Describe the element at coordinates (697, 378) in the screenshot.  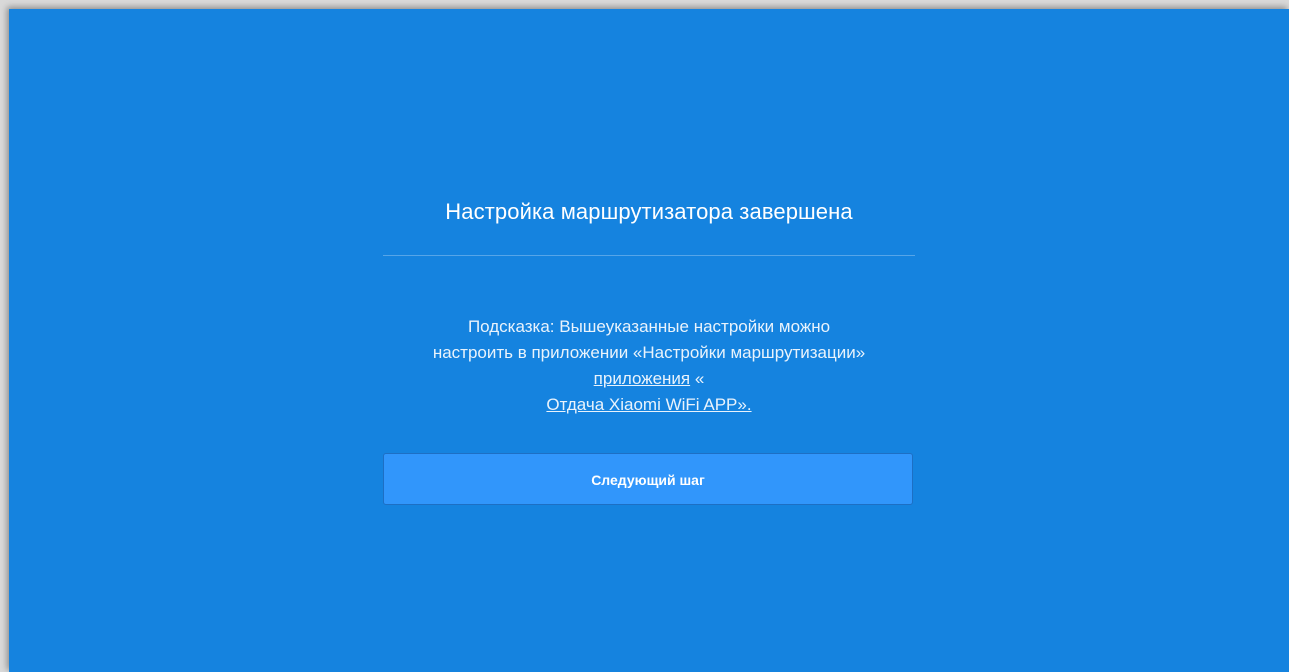
I see `hint-line-3-suffix: «` at that location.